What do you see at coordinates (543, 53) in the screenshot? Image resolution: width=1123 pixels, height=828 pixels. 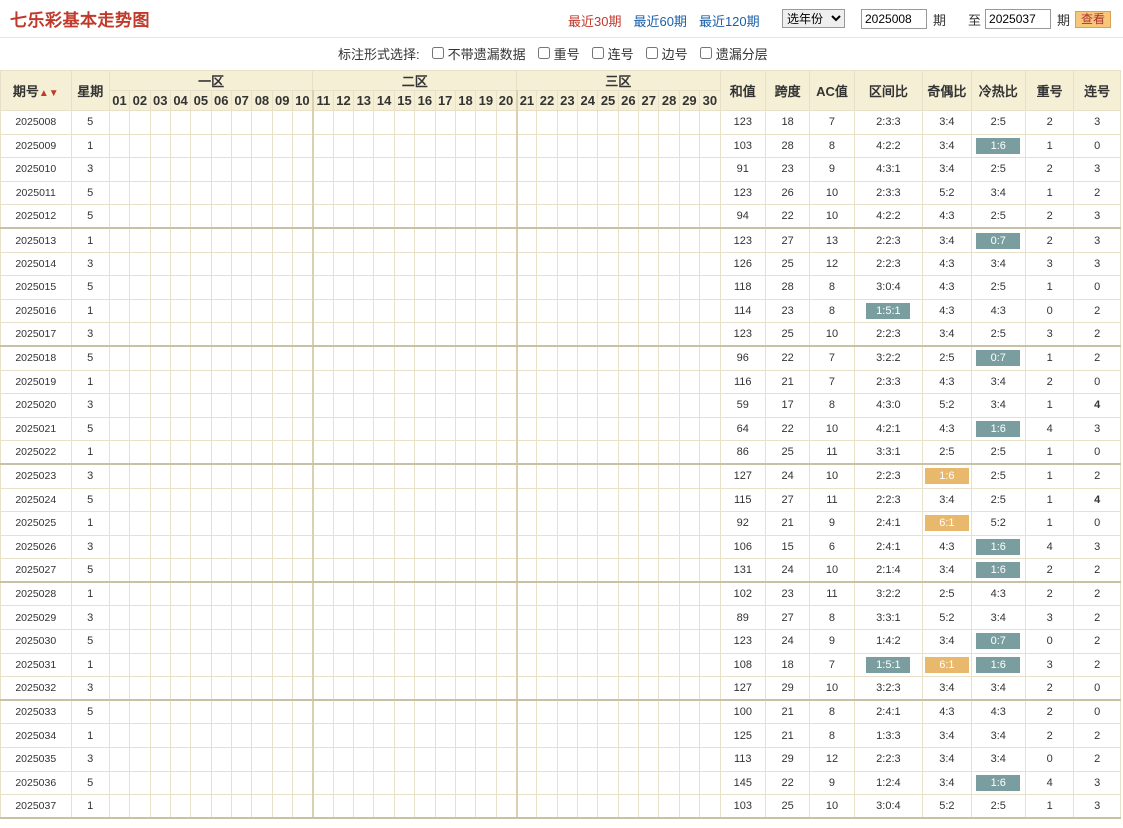 I see `option-repeat-checkbox` at bounding box center [543, 53].